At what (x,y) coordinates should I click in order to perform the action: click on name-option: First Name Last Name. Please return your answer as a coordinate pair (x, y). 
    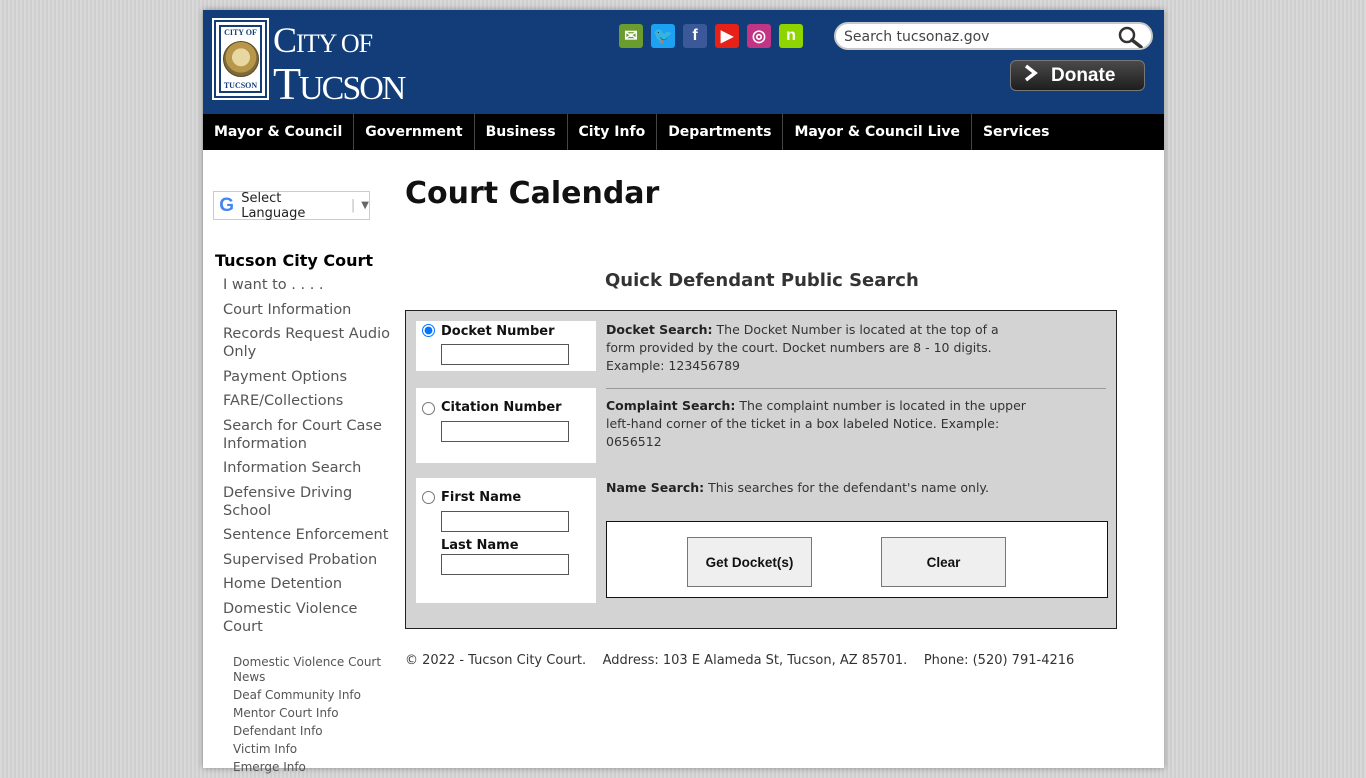
    Looking at the image, I should click on (506, 540).